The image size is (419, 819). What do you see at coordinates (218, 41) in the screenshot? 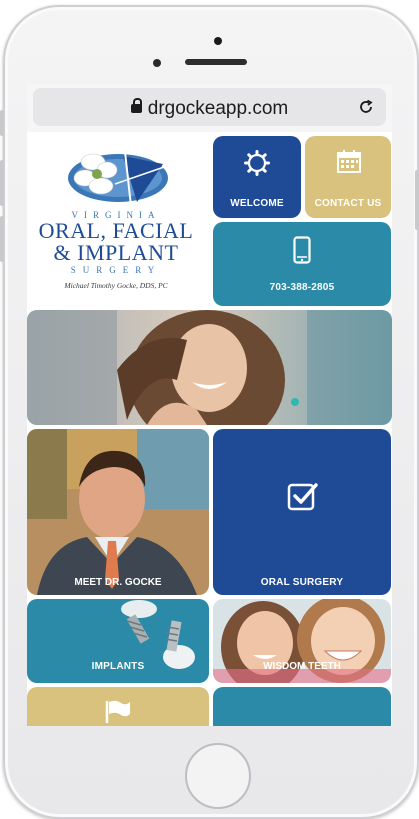
I see `front-camera` at bounding box center [218, 41].